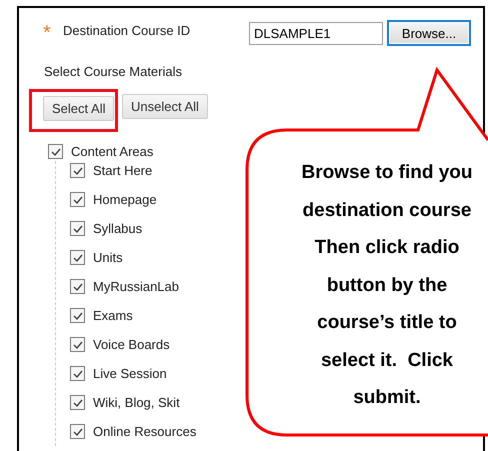 This screenshot has height=451, width=488. What do you see at coordinates (47, 33) in the screenshot?
I see `required-asterisk: *` at bounding box center [47, 33].